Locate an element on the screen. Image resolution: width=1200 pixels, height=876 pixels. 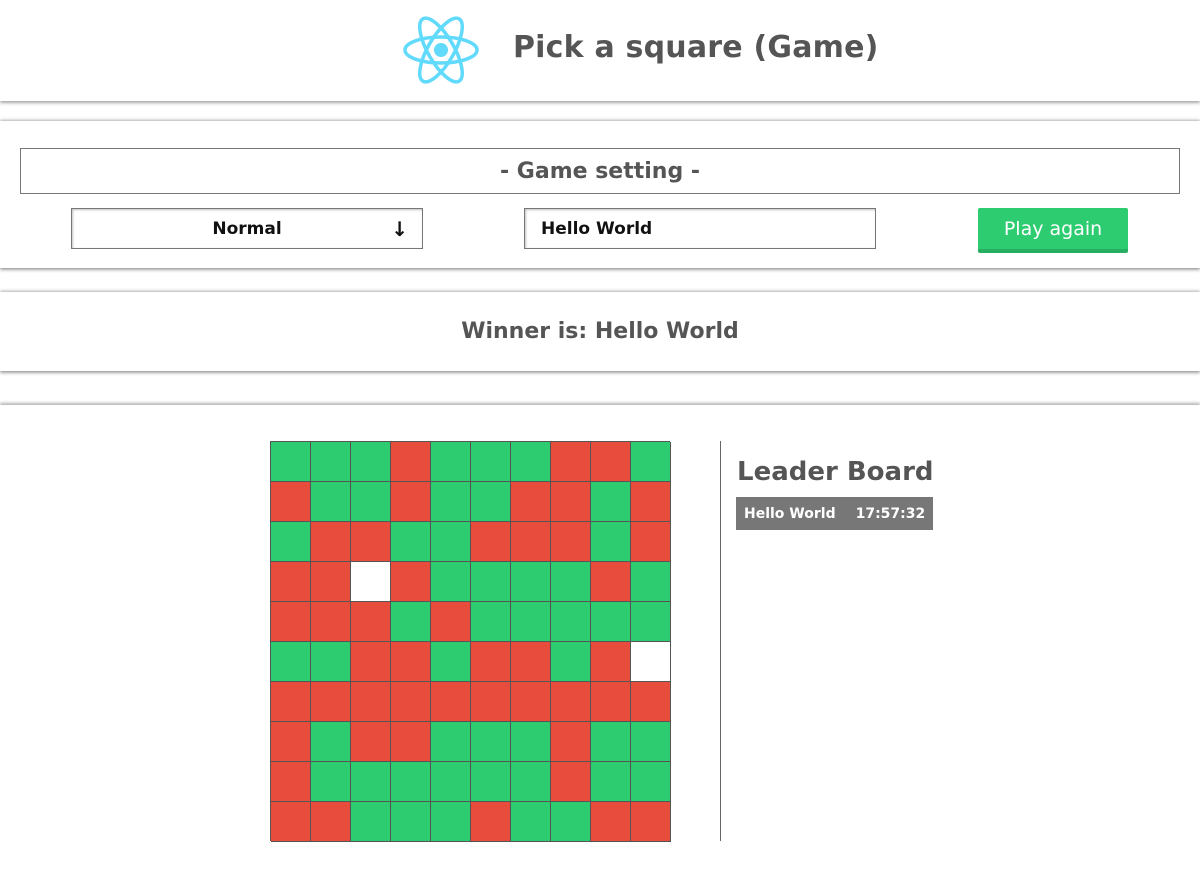
player-name-input is located at coordinates (700, 228).